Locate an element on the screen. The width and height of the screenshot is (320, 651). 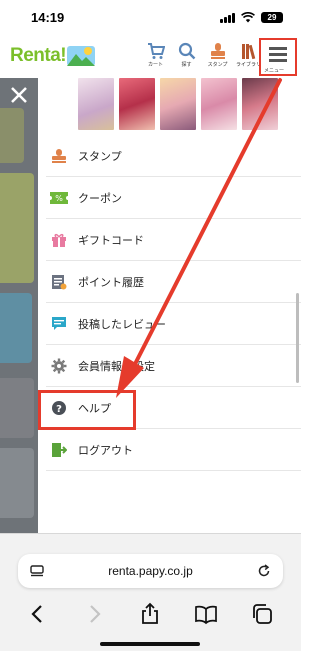
point-history-icon is located at coordinates (59, 282).